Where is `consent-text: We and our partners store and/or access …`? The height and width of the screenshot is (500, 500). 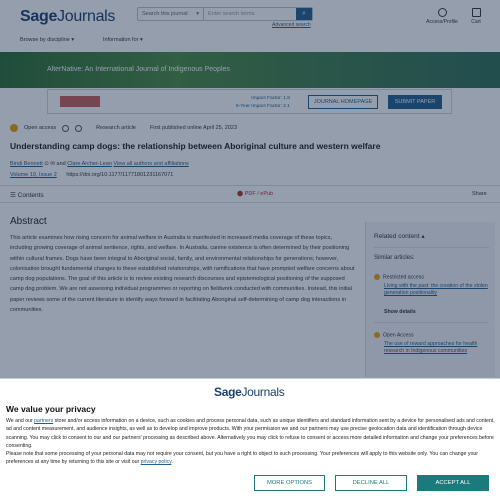
consent-text: We and our partners store and/or access … is located at coordinates (250, 442).